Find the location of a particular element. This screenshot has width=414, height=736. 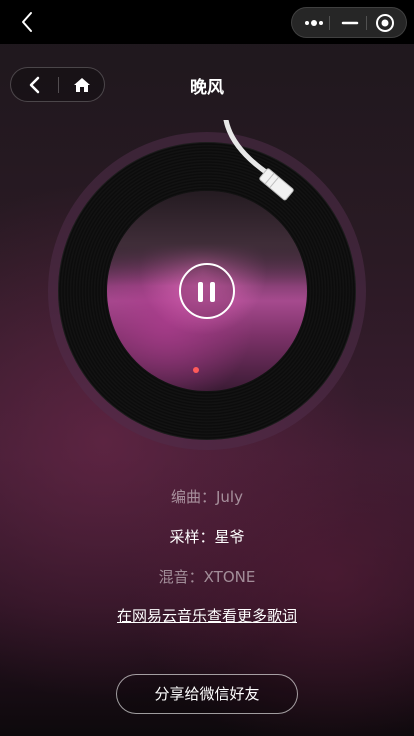

top-bar is located at coordinates (207, 22).